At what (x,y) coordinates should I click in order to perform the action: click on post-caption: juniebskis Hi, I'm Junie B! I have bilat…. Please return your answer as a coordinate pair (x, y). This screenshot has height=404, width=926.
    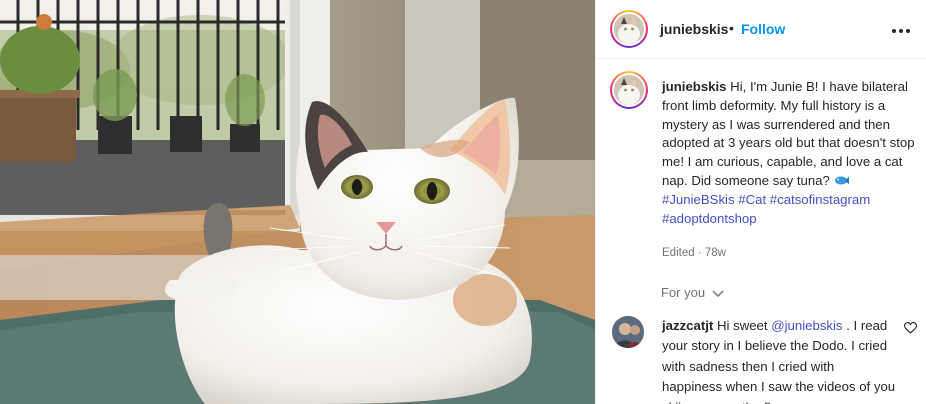
    Looking at the image, I should click on (791, 153).